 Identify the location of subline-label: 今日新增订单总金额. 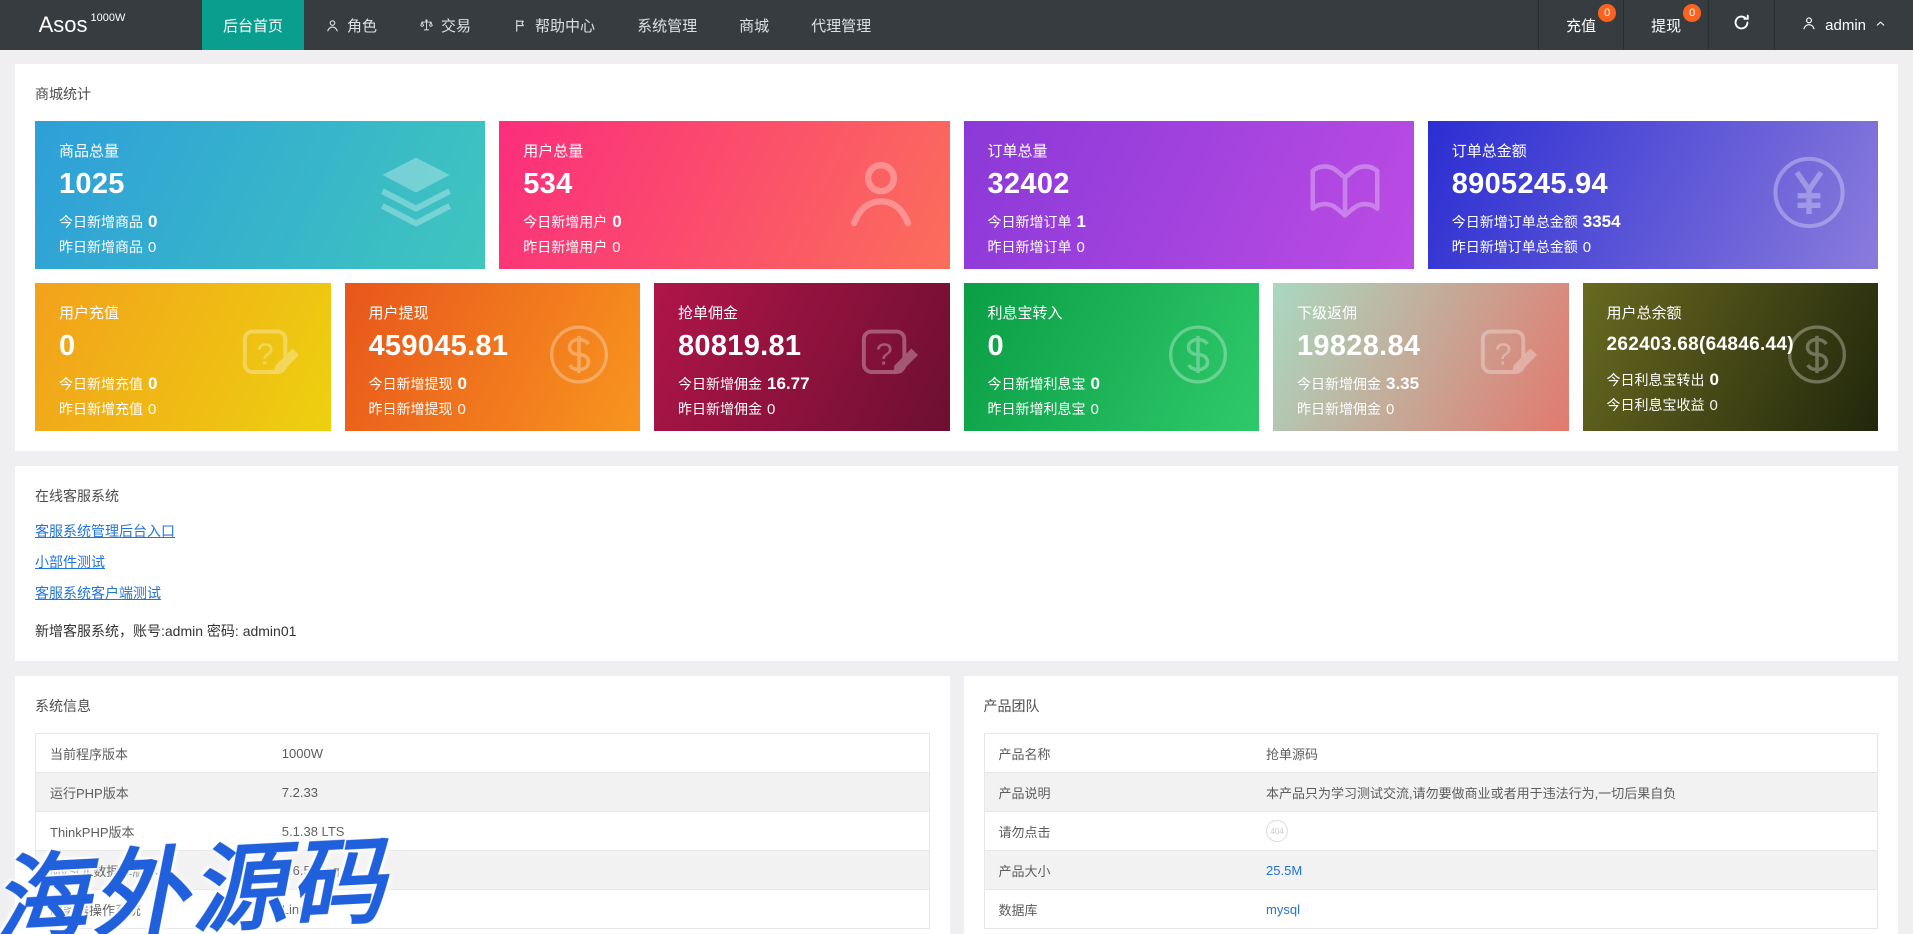
(1514, 222).